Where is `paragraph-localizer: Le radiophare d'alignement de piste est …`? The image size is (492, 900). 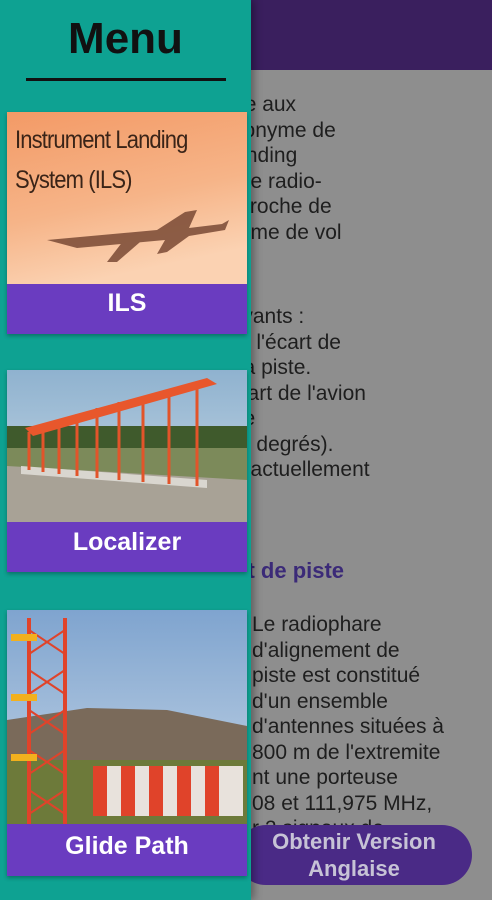 paragraph-localizer: Le radiophare d'alignement de piste est … is located at coordinates (372, 727).